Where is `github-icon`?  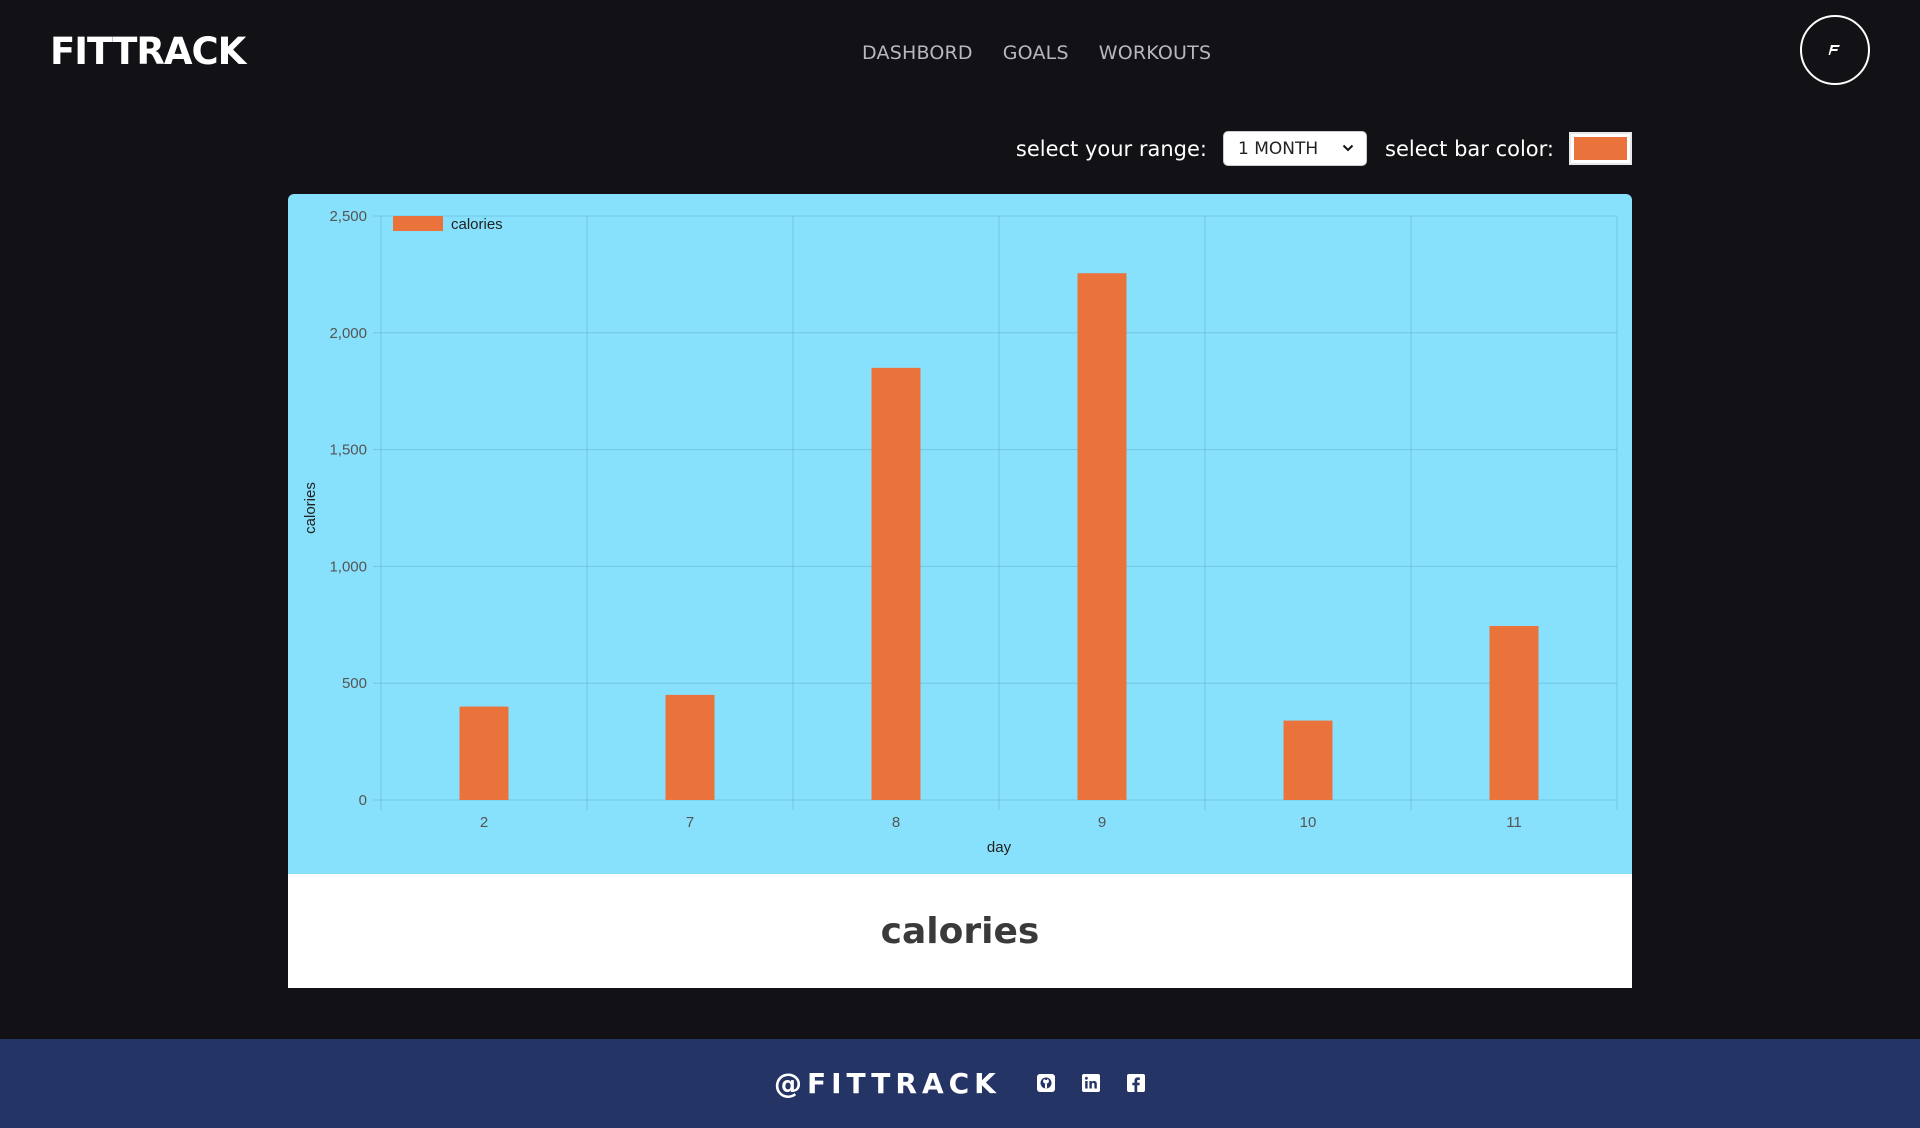 github-icon is located at coordinates (1046, 1083).